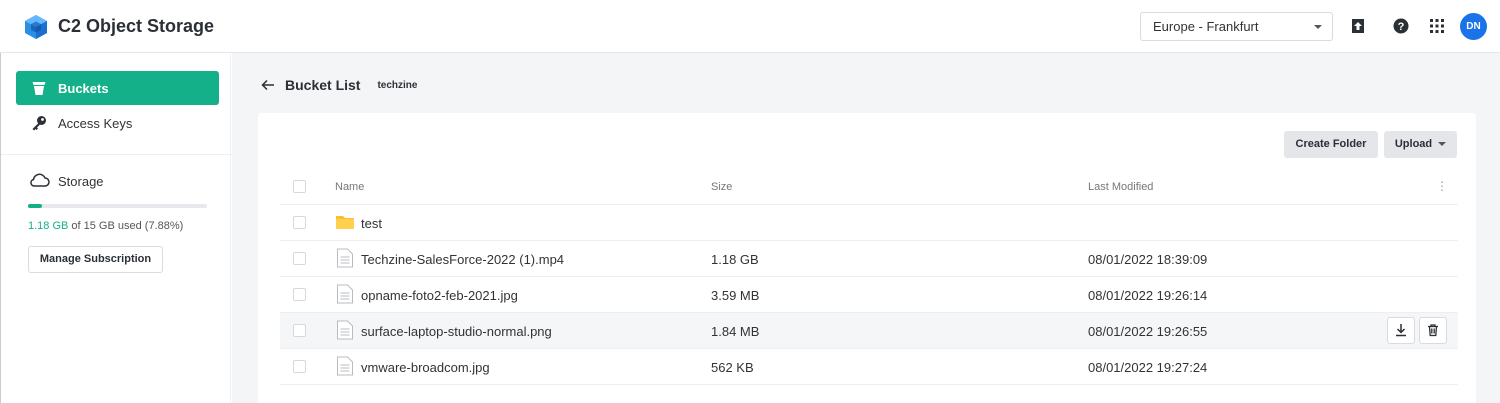 This screenshot has height=403, width=1500. I want to click on upload-label: Upload, so click(1413, 144).